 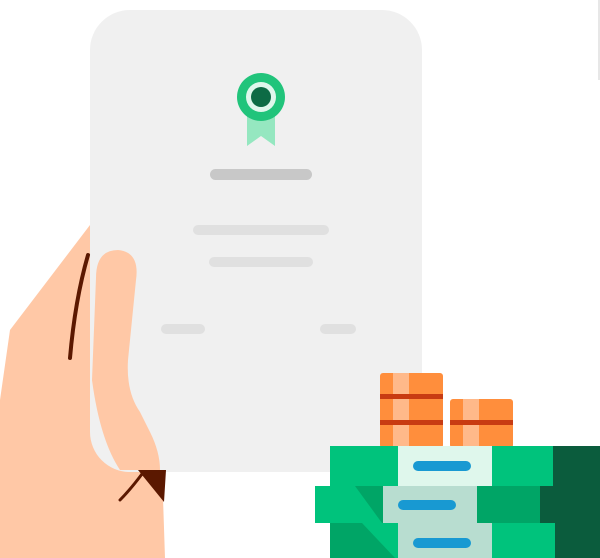 What do you see at coordinates (183, 329) in the screenshot?
I see `signature-placeholder-left` at bounding box center [183, 329].